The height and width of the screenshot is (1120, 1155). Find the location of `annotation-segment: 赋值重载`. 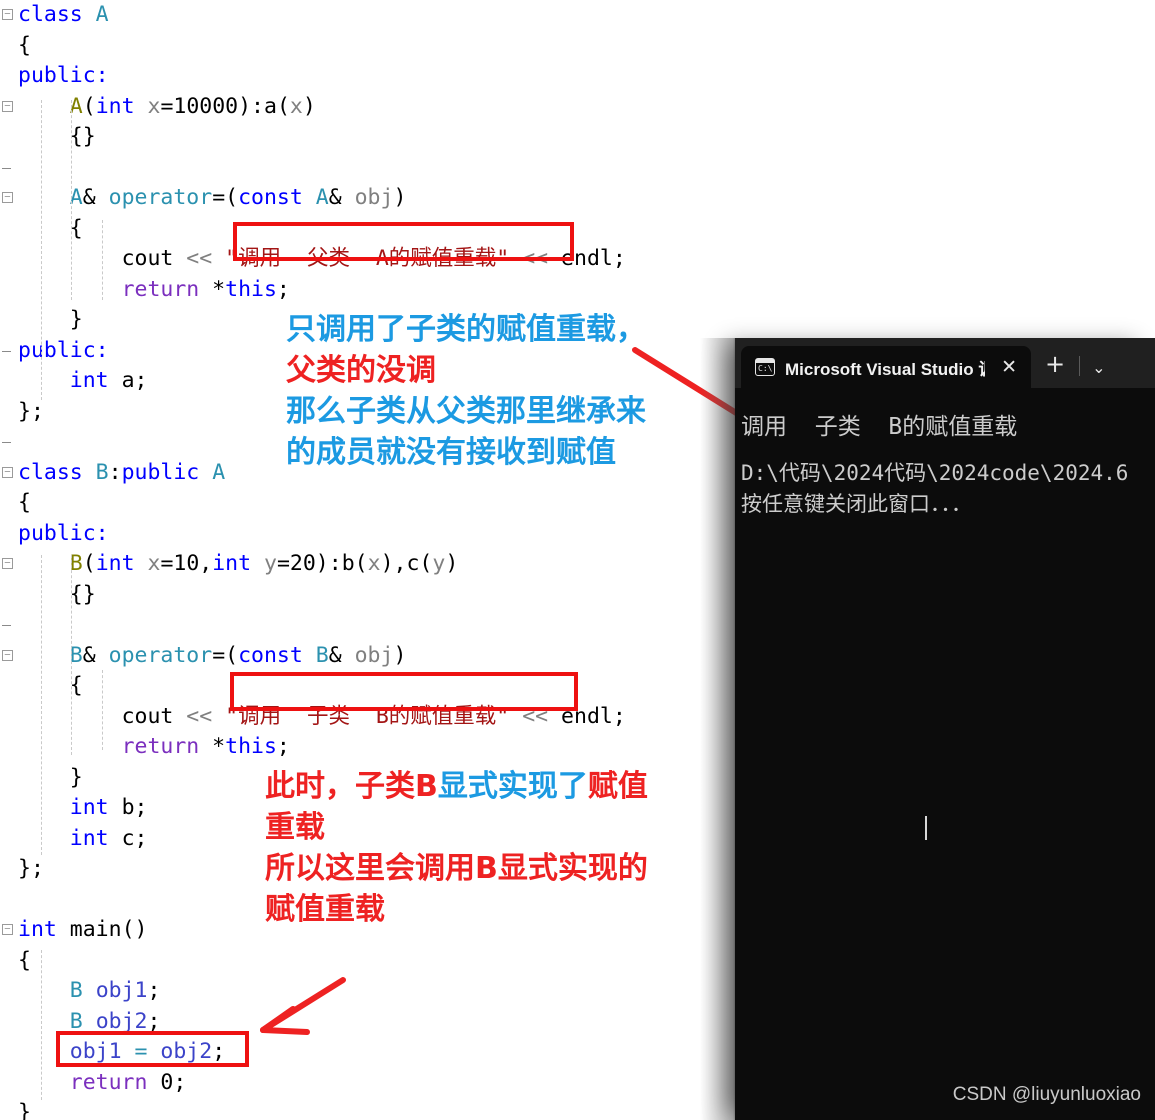

annotation-segment: 赋值重载 is located at coordinates (325, 909).